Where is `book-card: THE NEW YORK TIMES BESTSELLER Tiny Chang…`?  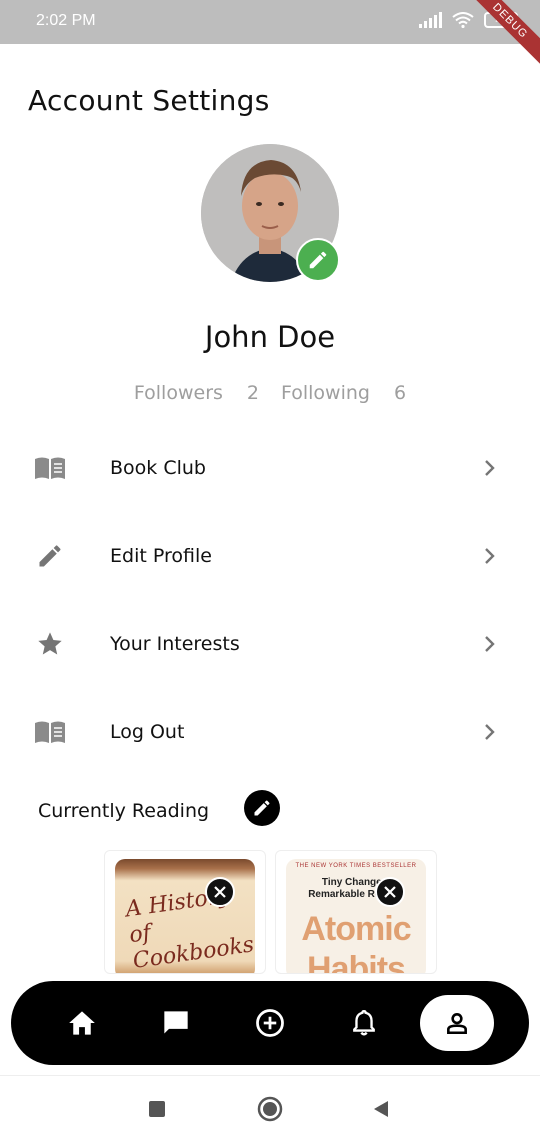
book-card: THE NEW YORK TIMES BESTSELLER Tiny Chang… is located at coordinates (356, 912).